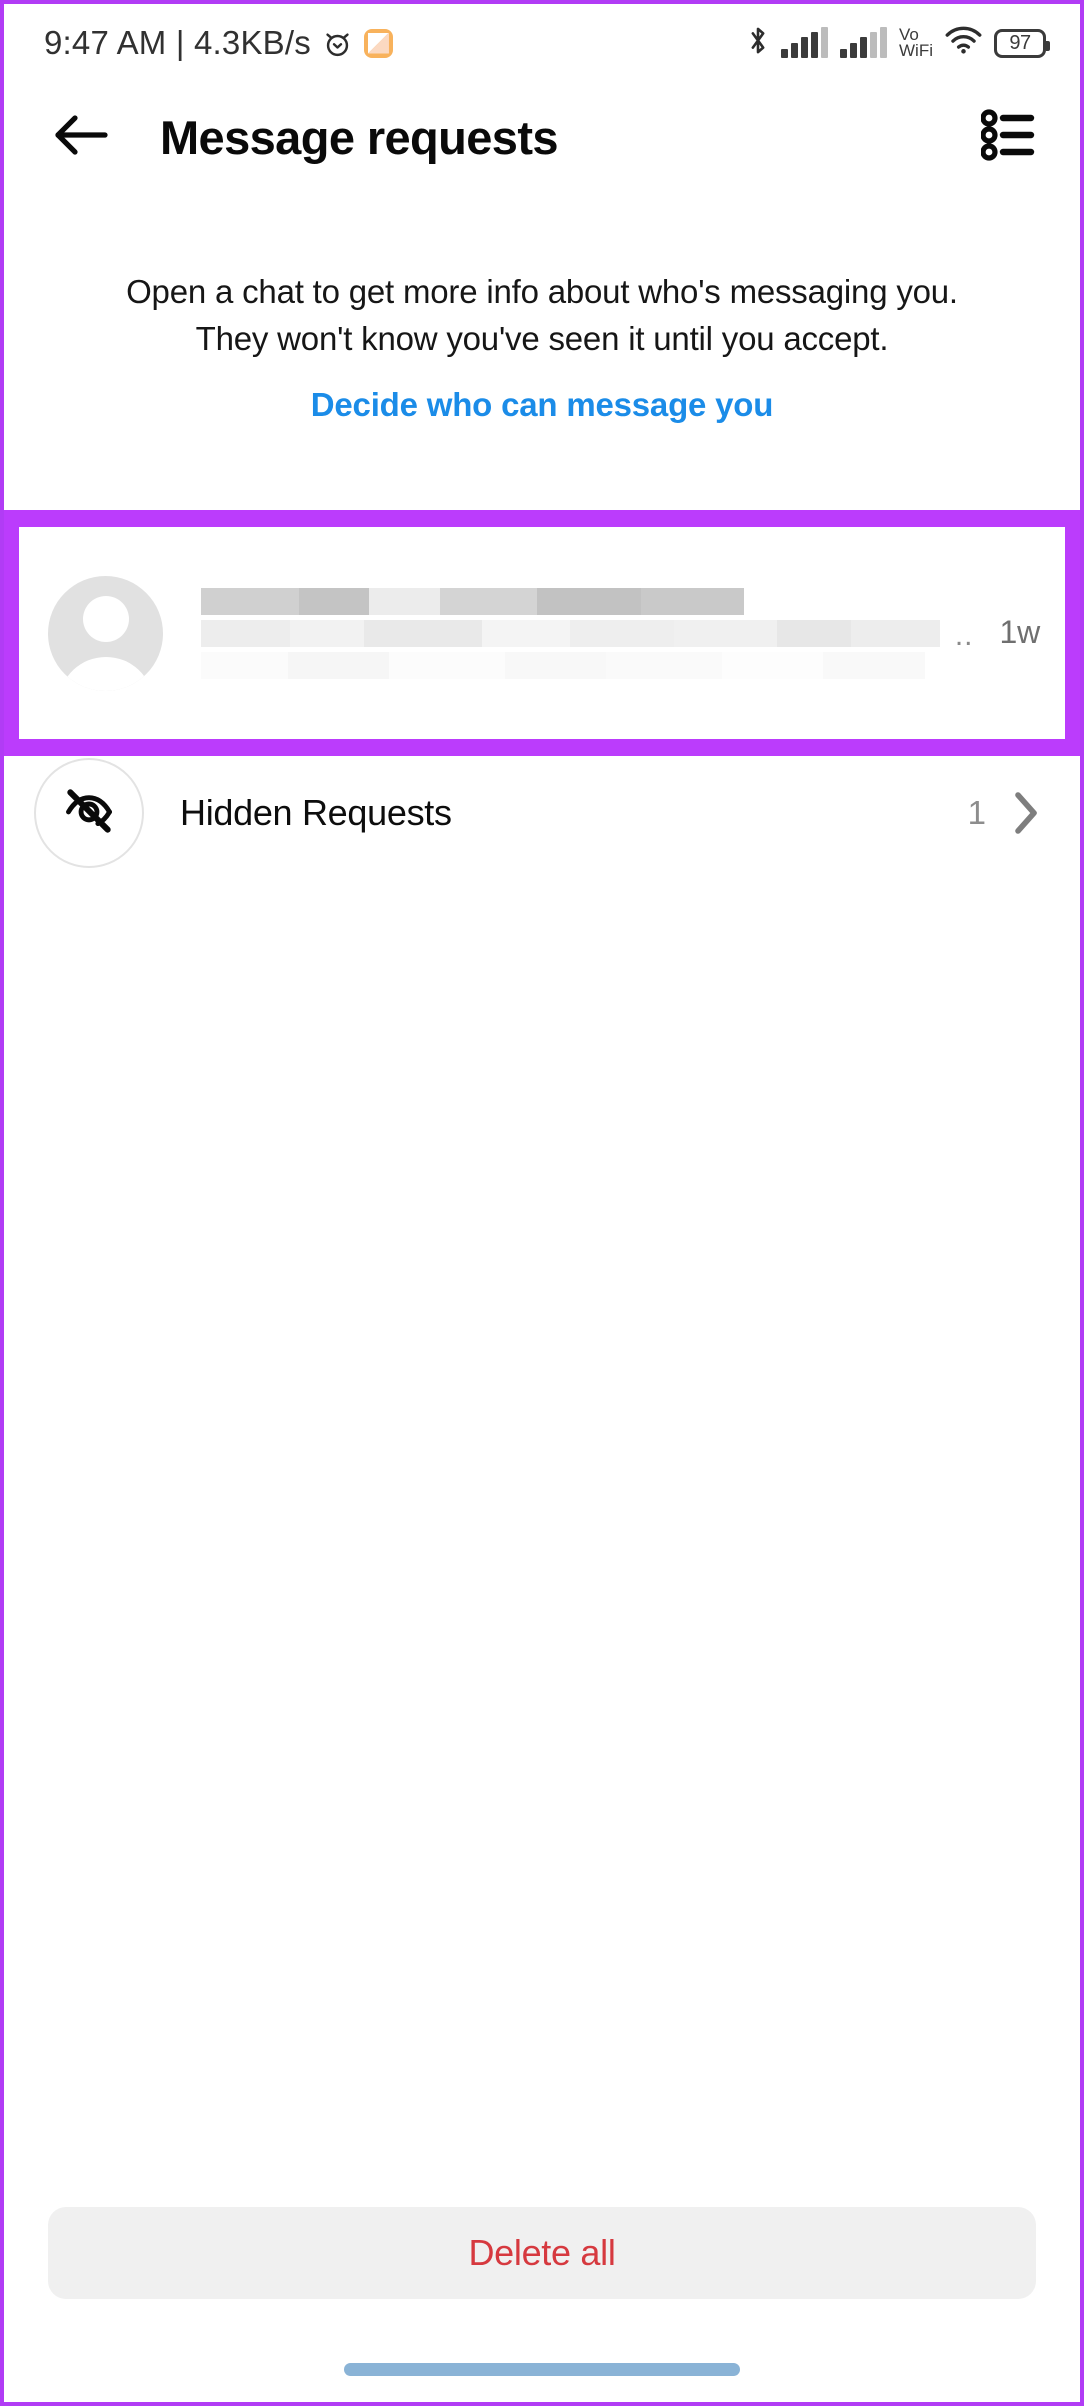 The image size is (1084, 2406). What do you see at coordinates (916, 50) in the screenshot?
I see `vowifi-line-2: WiFi` at bounding box center [916, 50].